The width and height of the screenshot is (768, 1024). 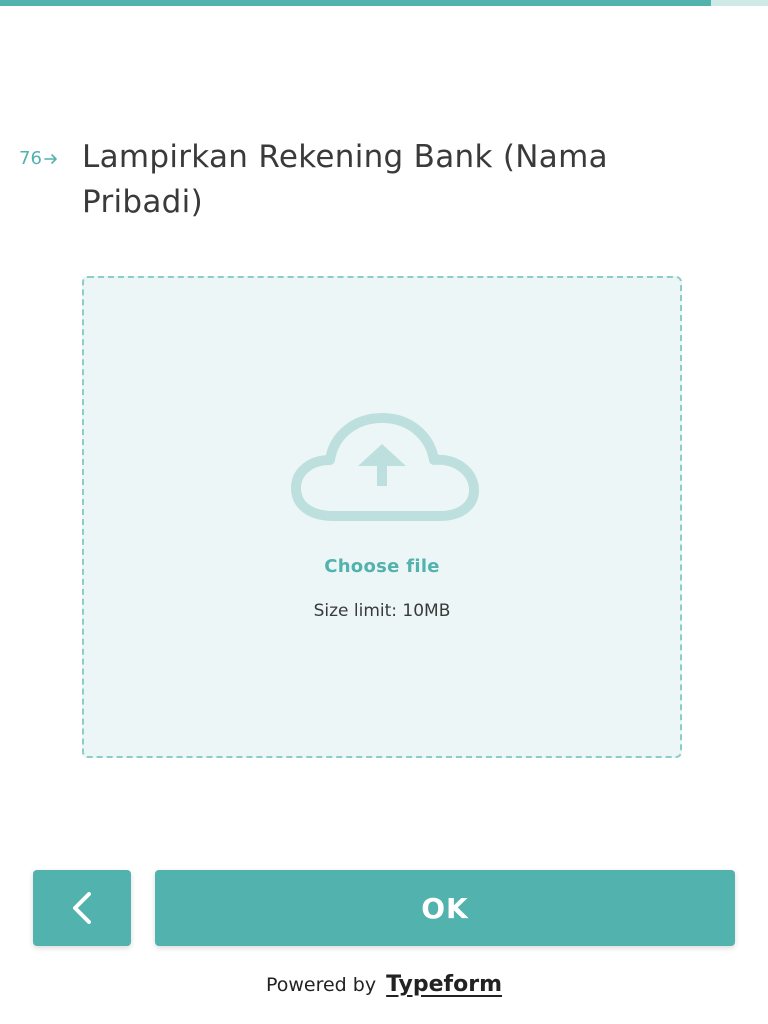 I want to click on arrow-right-icon, so click(x=50, y=158).